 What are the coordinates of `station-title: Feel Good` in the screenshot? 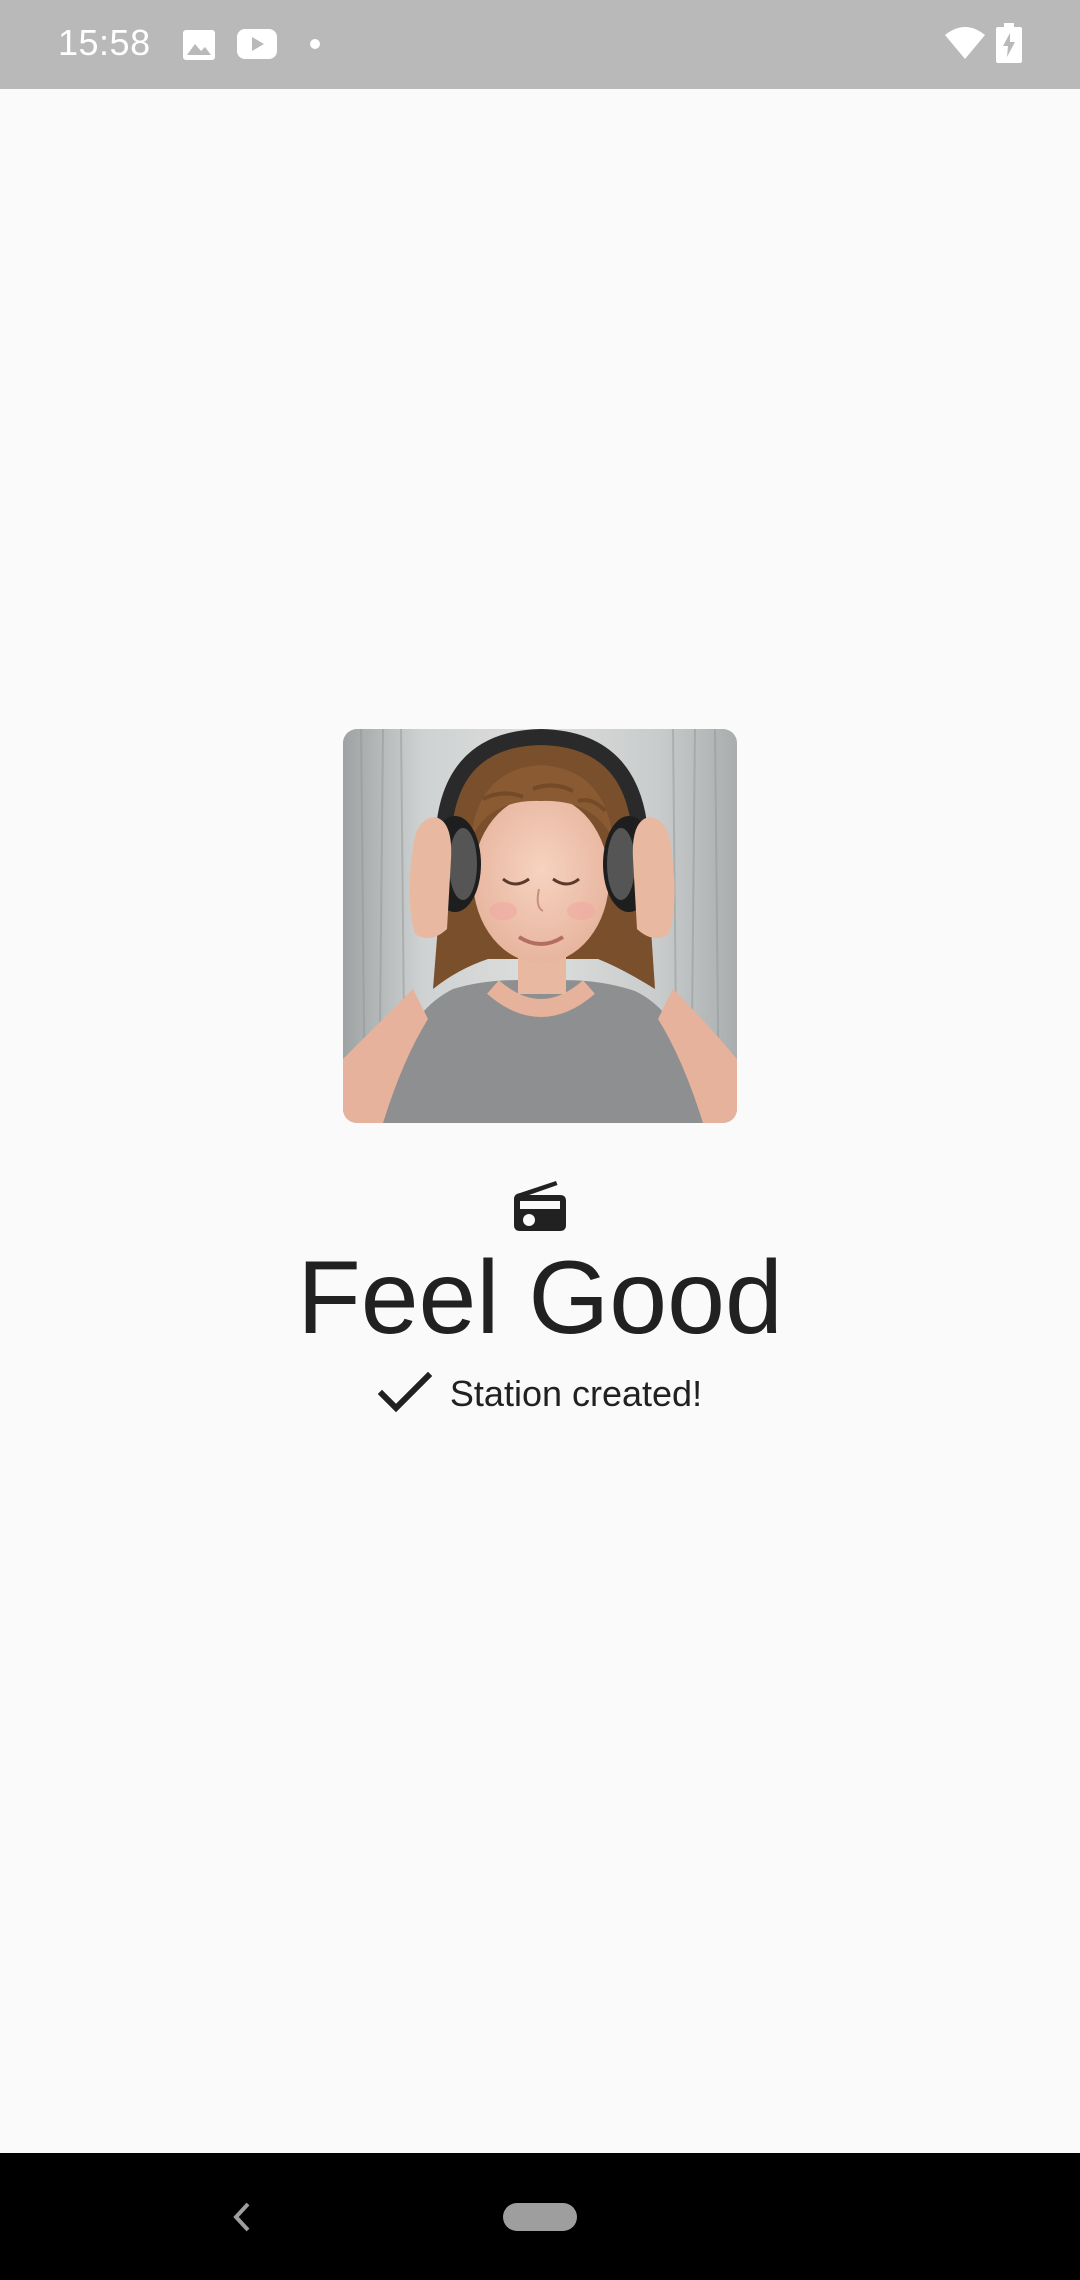 It's located at (540, 1298).